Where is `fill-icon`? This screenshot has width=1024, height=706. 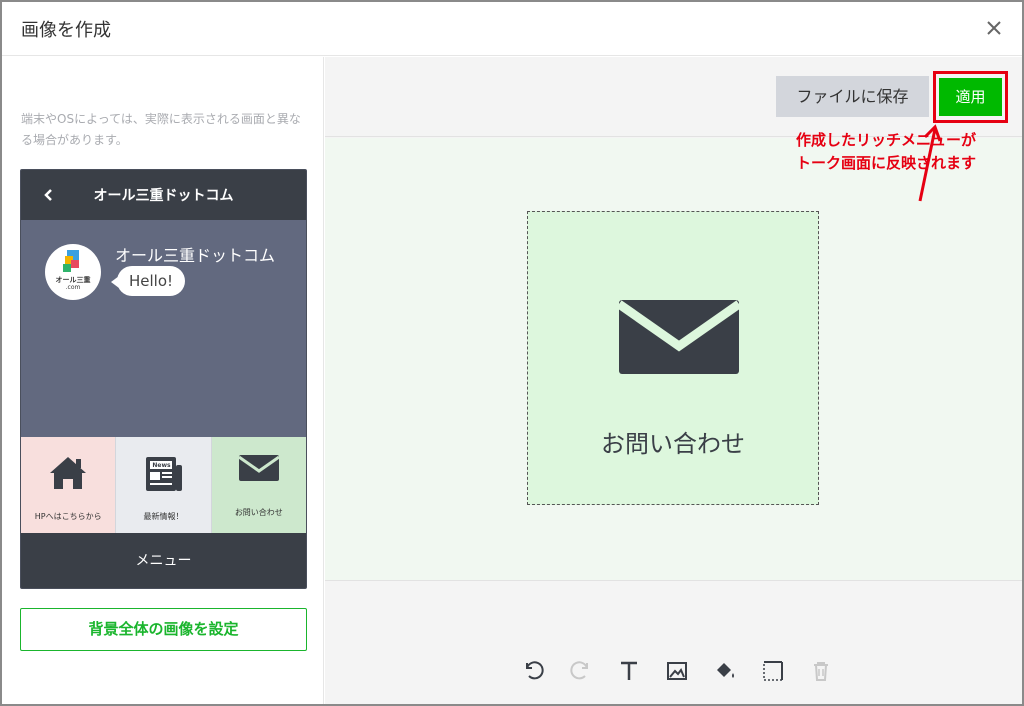
fill-icon is located at coordinates (725, 671).